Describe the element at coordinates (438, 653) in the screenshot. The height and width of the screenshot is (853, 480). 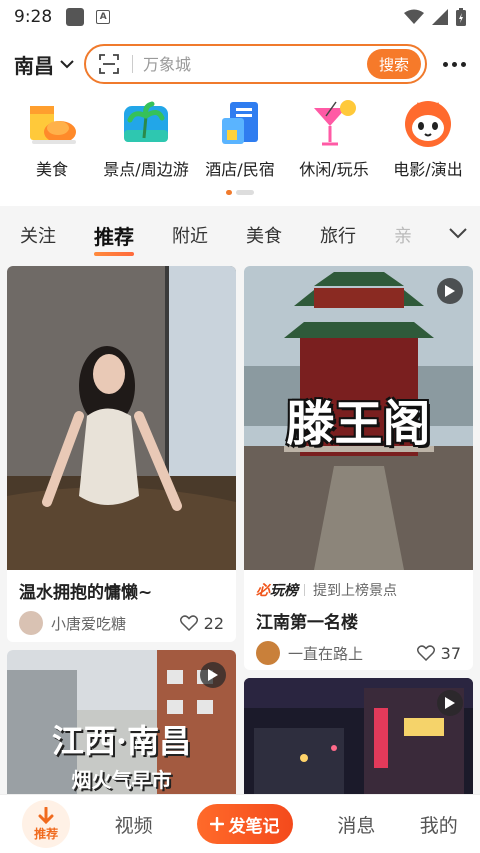
I see `like-button: 37` at that location.